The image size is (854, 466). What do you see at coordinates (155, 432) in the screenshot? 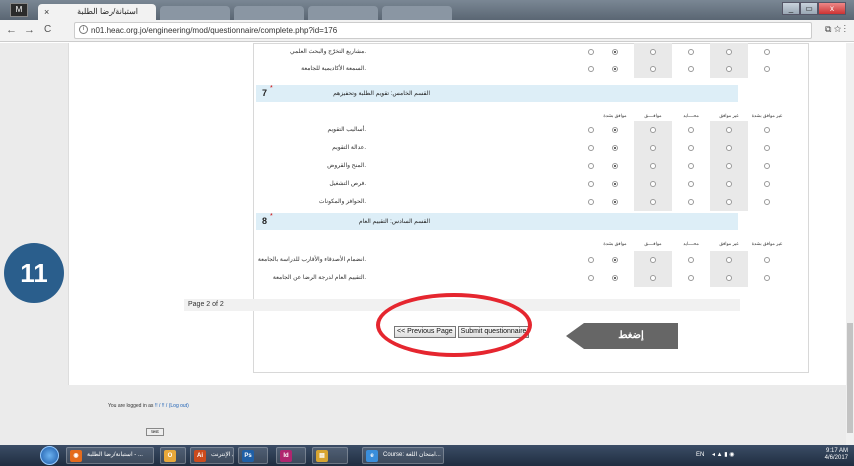
I see `test-button: test` at bounding box center [155, 432].